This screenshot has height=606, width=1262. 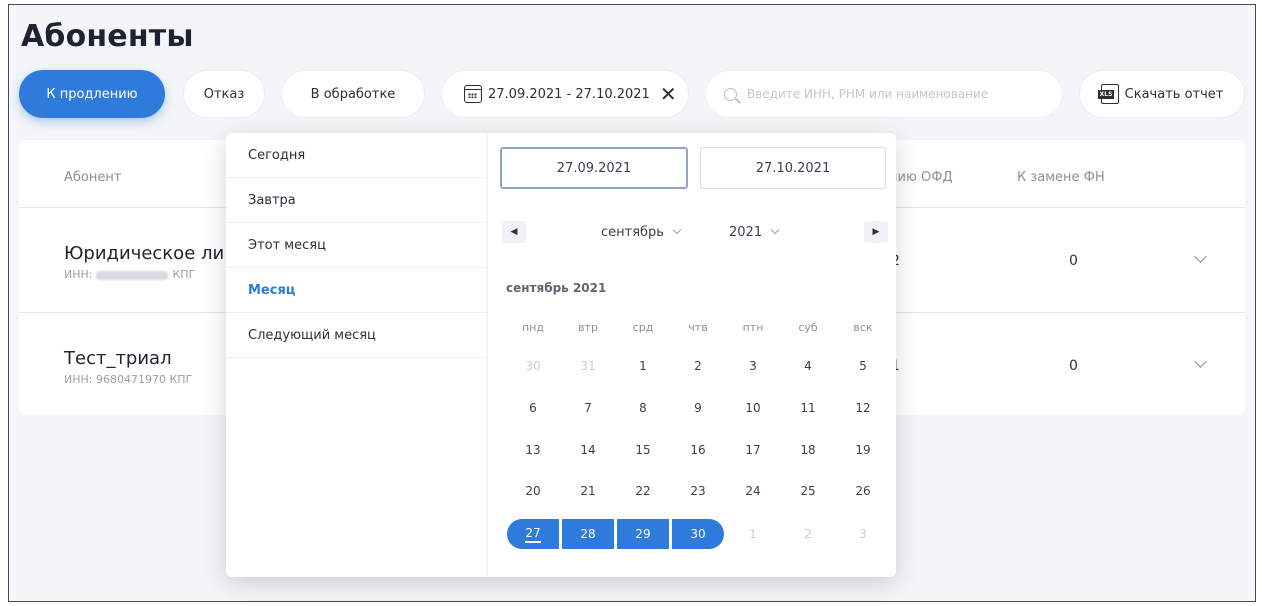 I want to click on month-select: сентябрь, so click(x=641, y=232).